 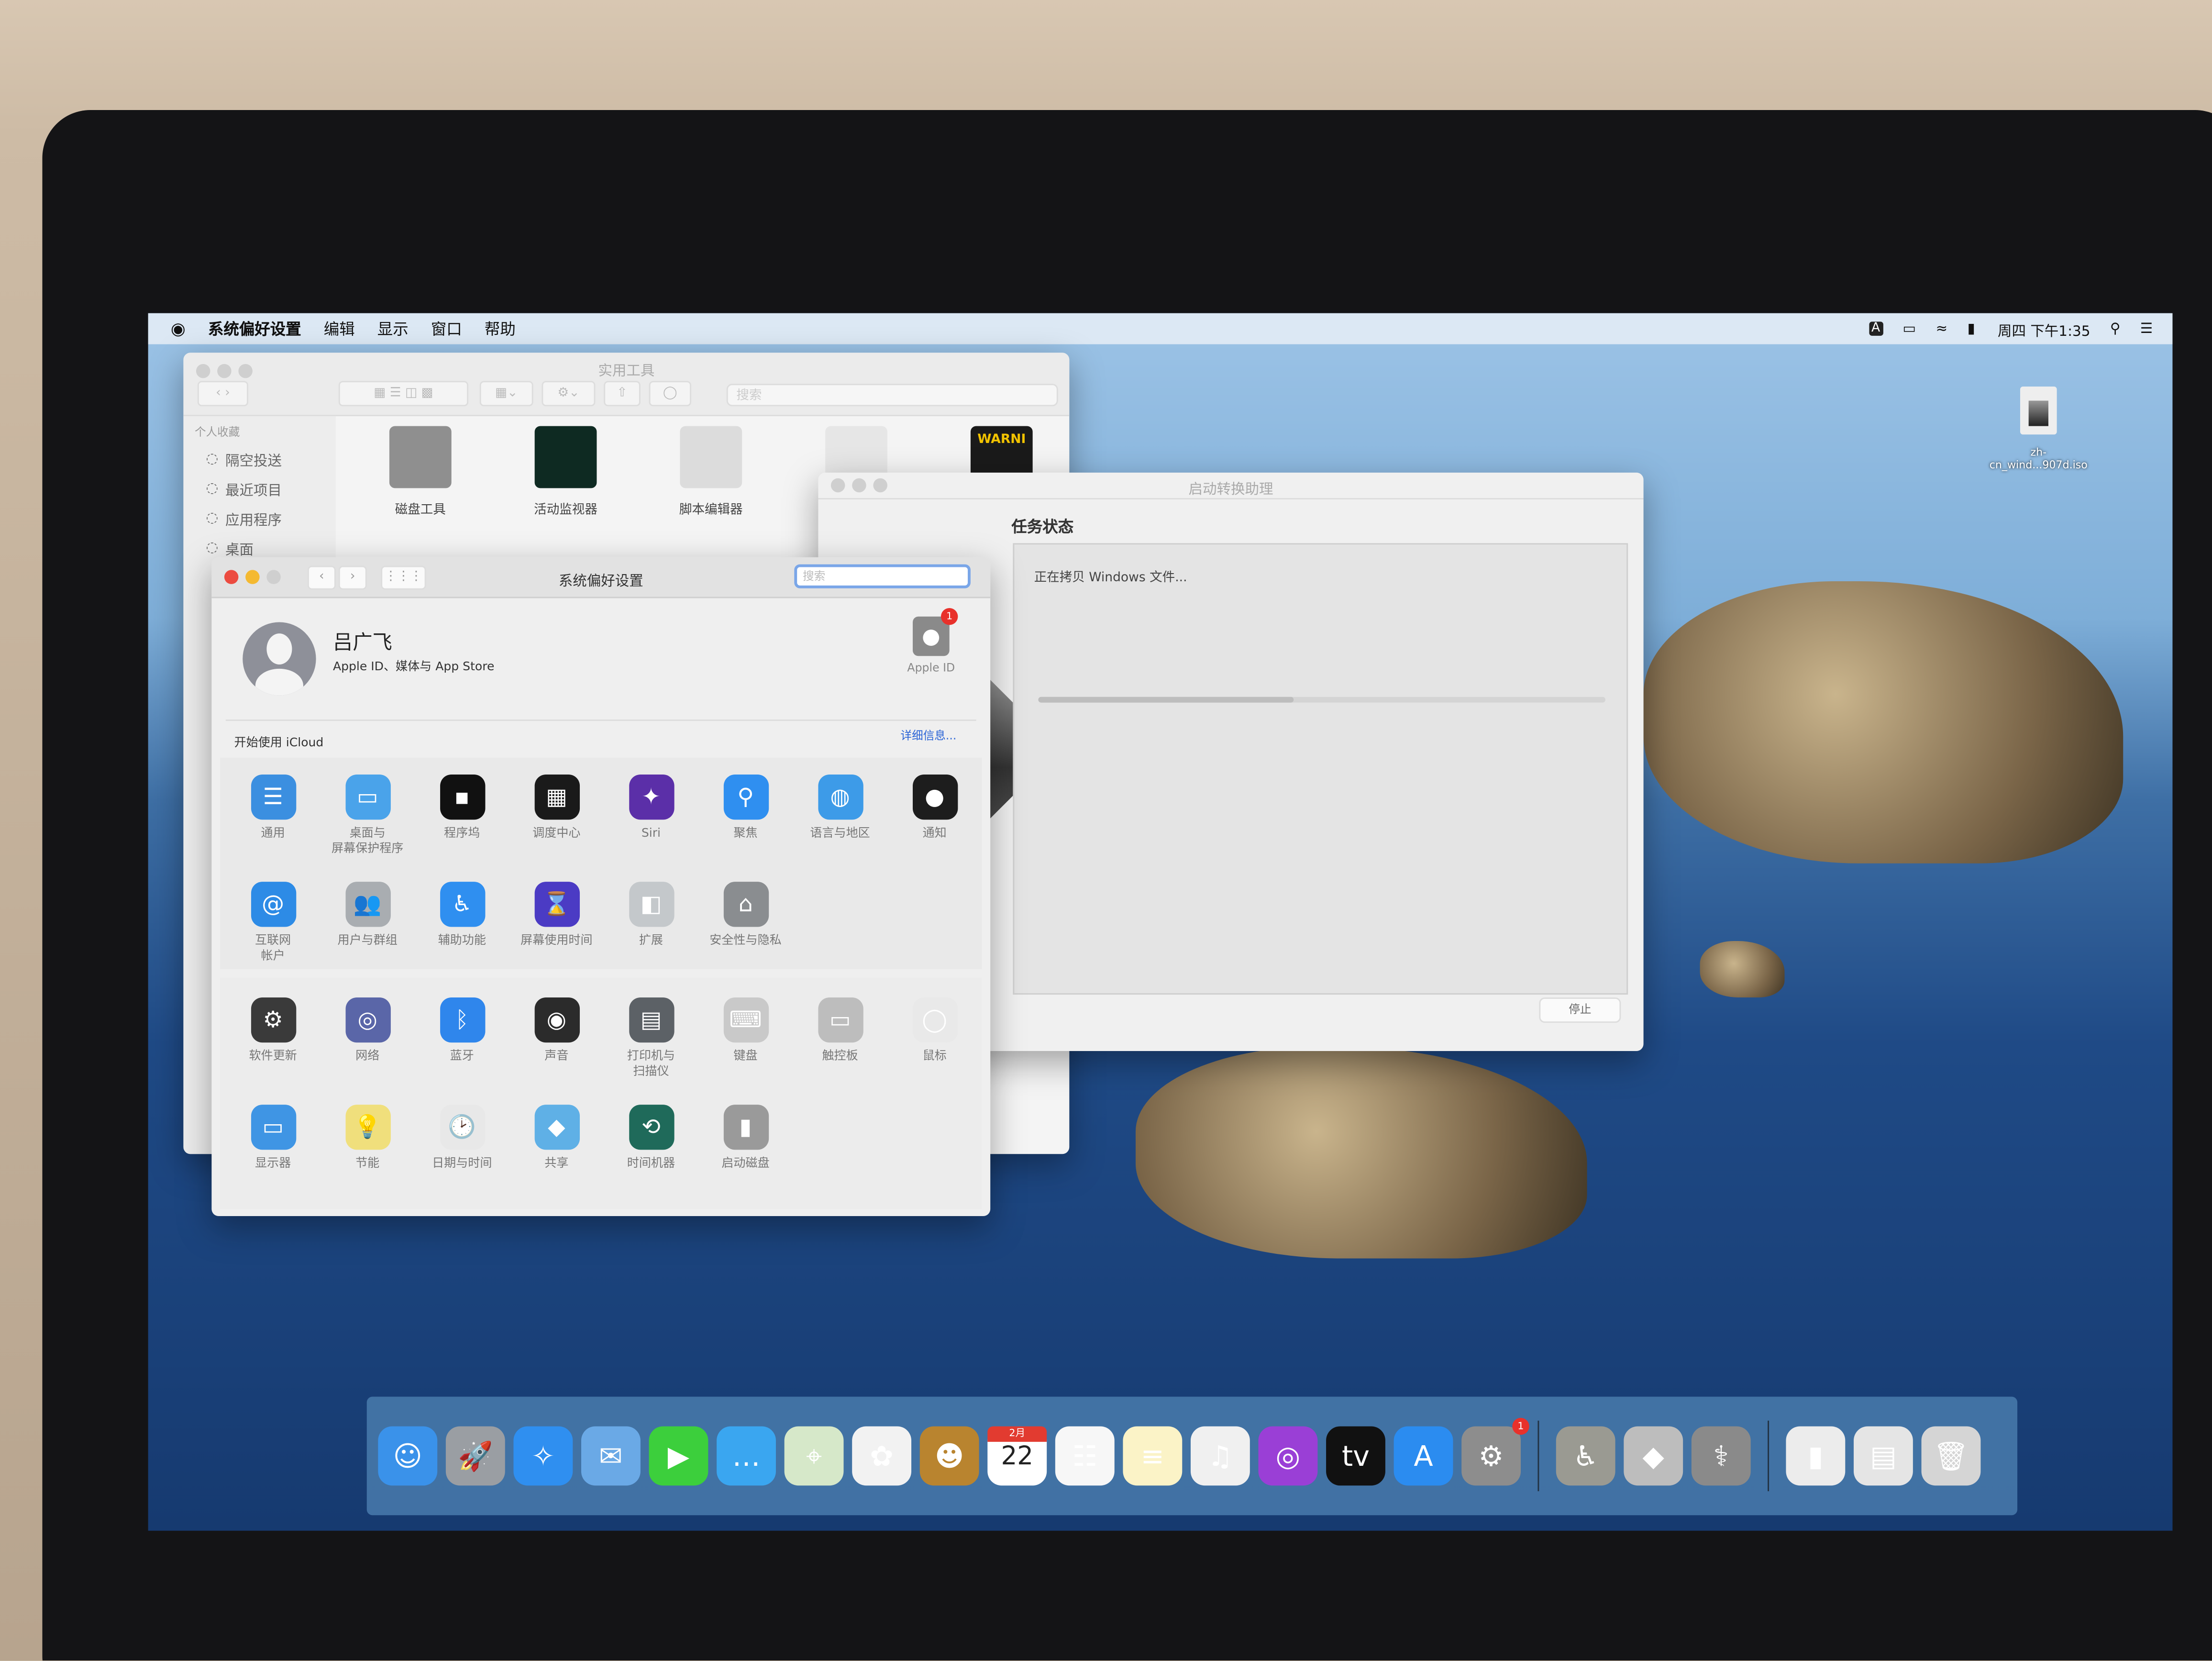 What do you see at coordinates (475, 1456) in the screenshot?
I see `dock-launchpad: 🚀` at bounding box center [475, 1456].